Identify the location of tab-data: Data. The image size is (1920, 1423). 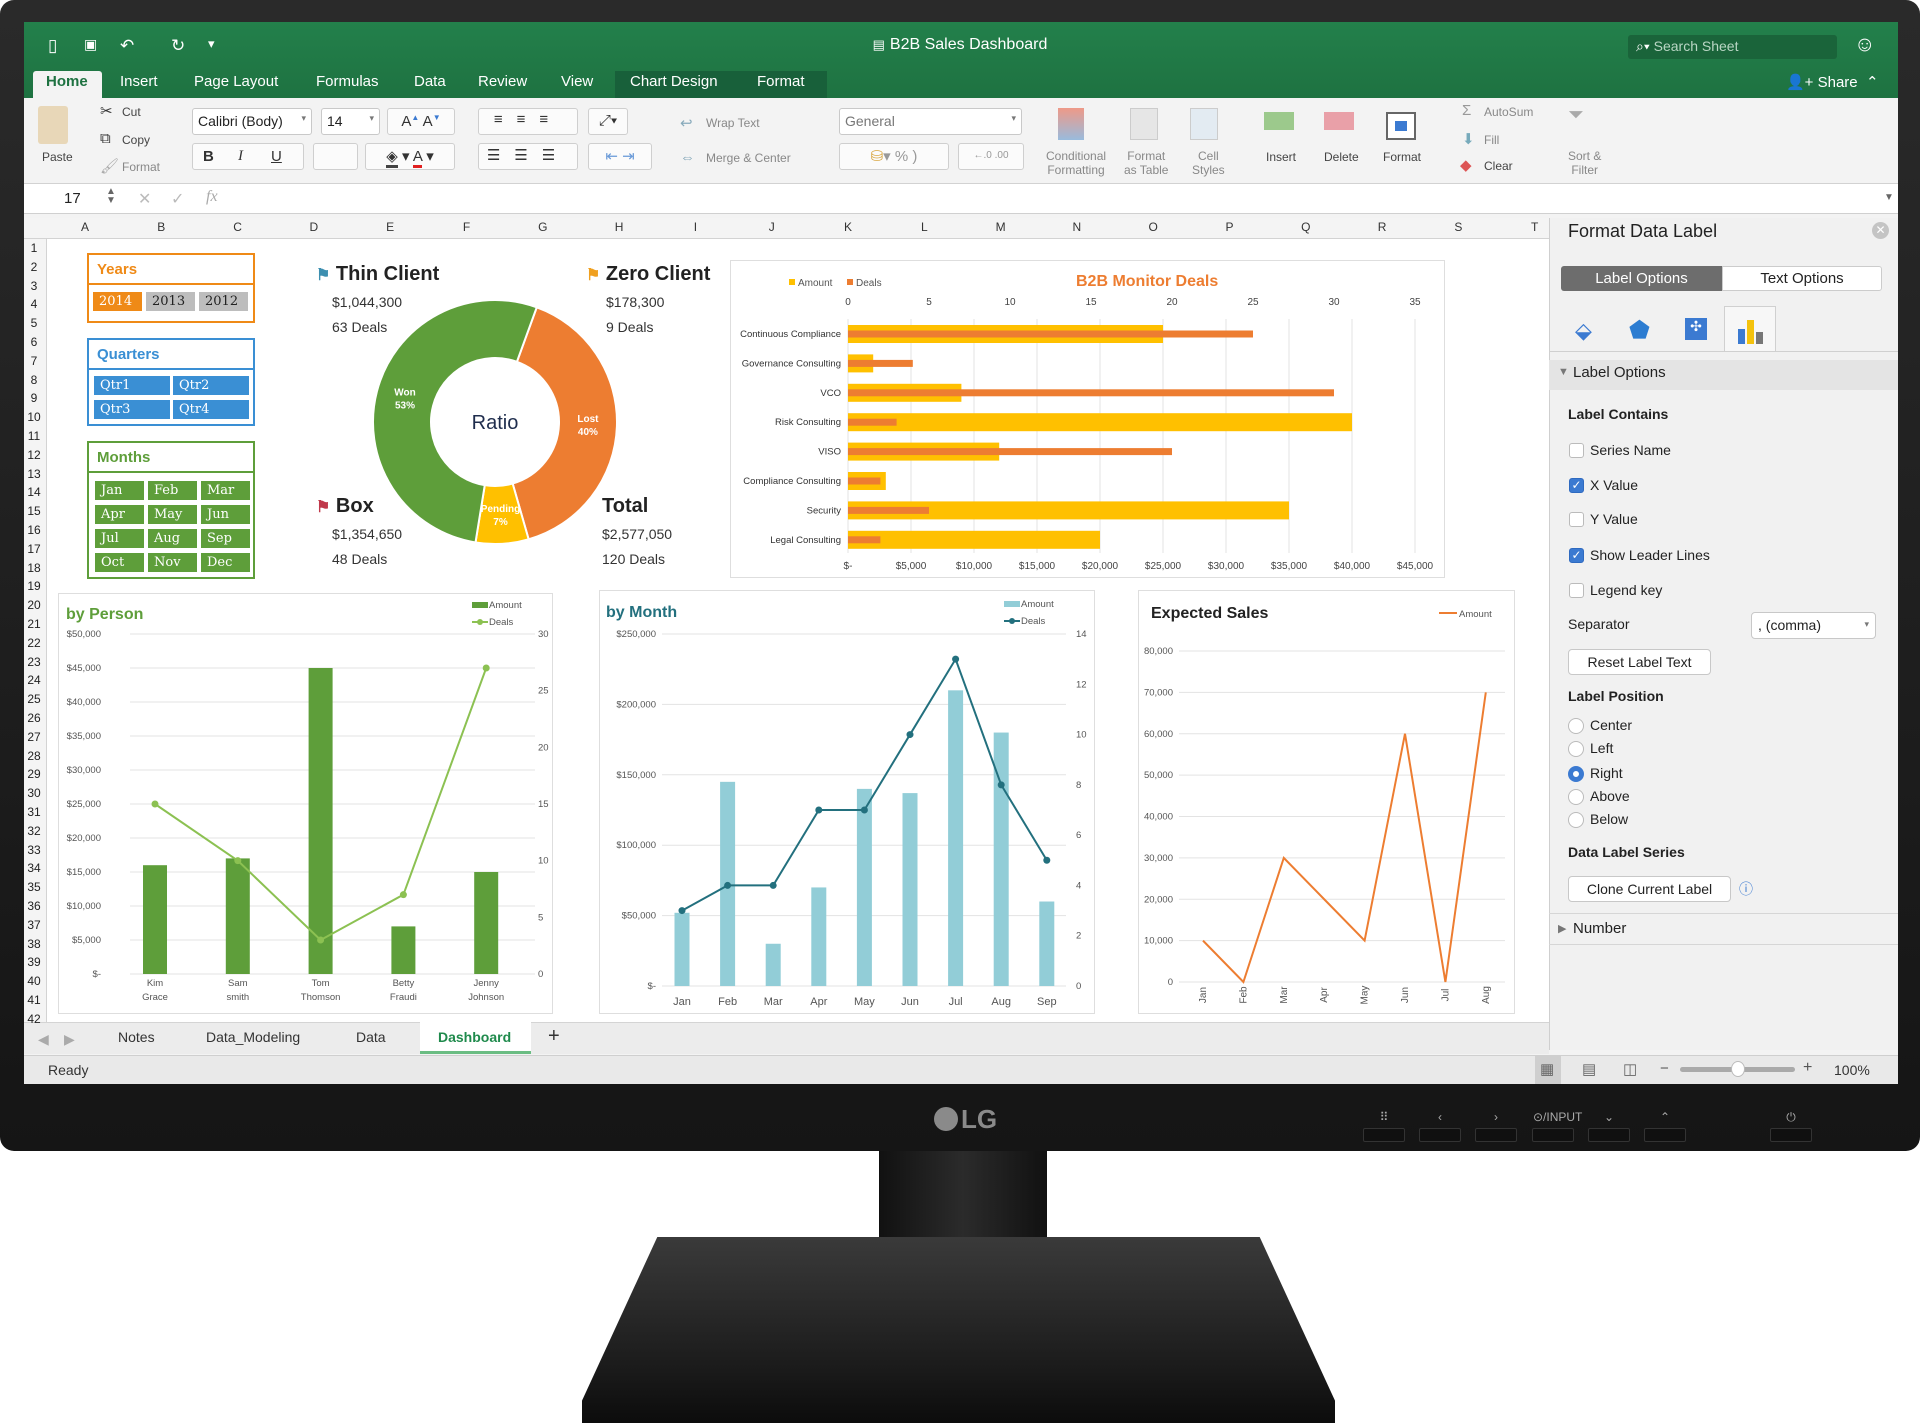
(430, 81).